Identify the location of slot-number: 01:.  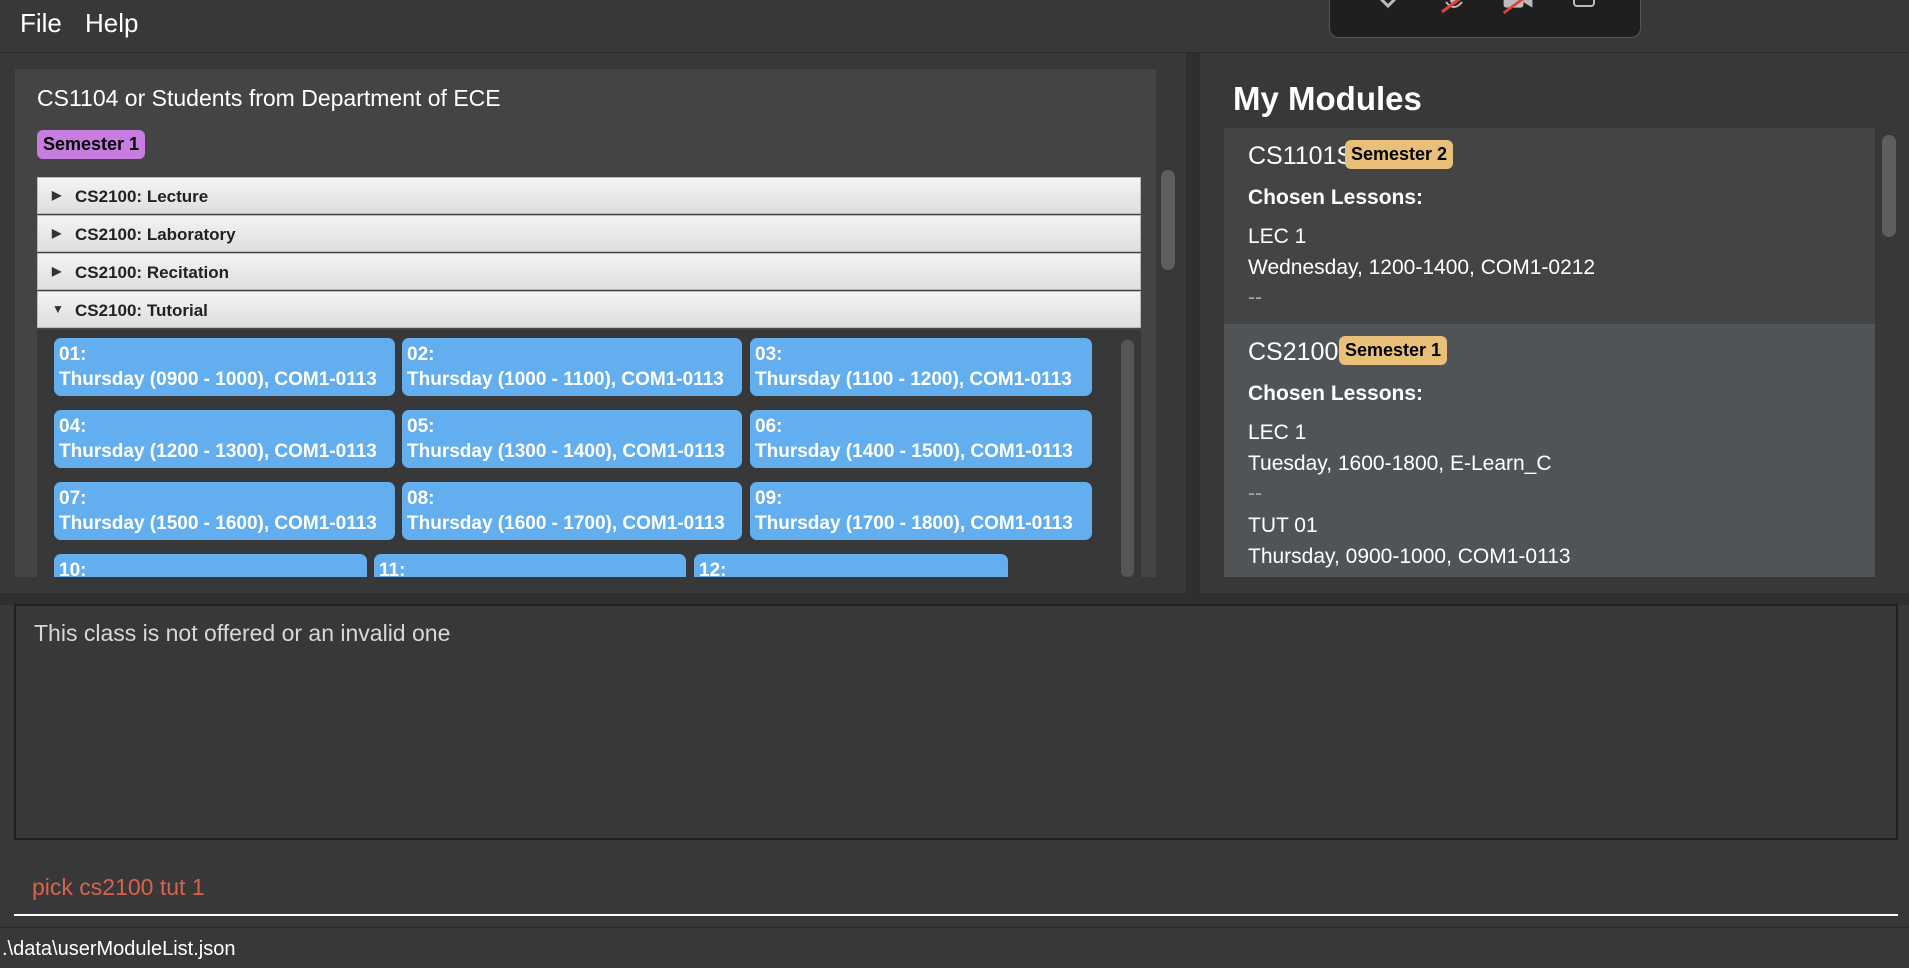
(73, 354).